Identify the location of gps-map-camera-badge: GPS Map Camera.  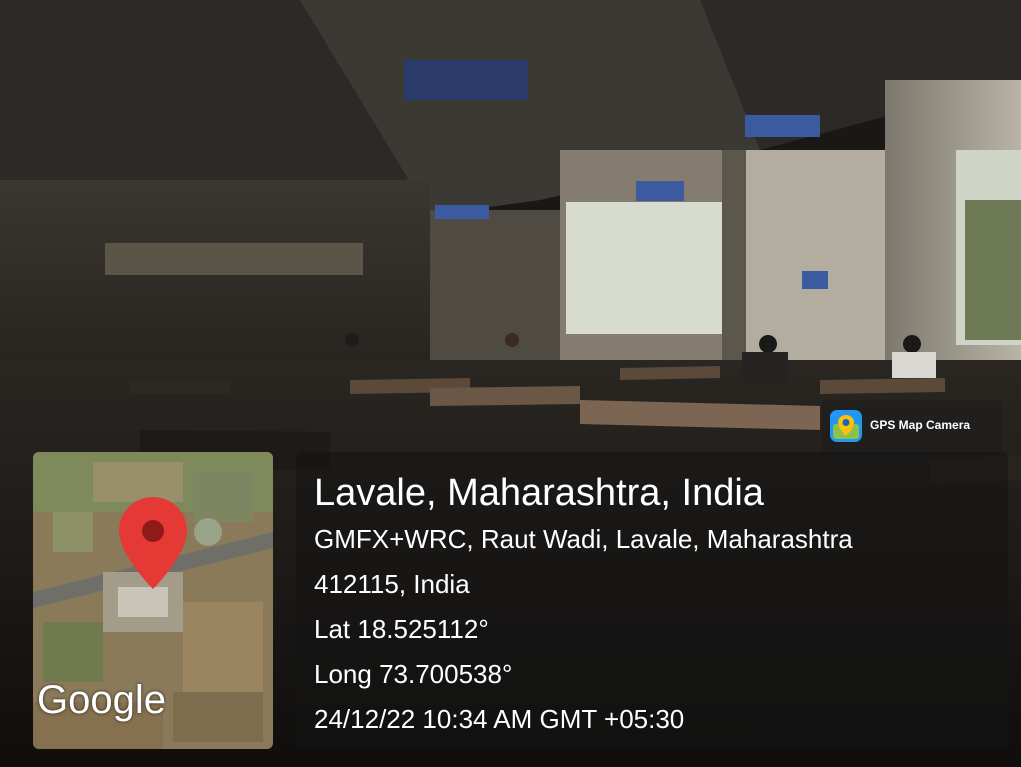
(912, 428).